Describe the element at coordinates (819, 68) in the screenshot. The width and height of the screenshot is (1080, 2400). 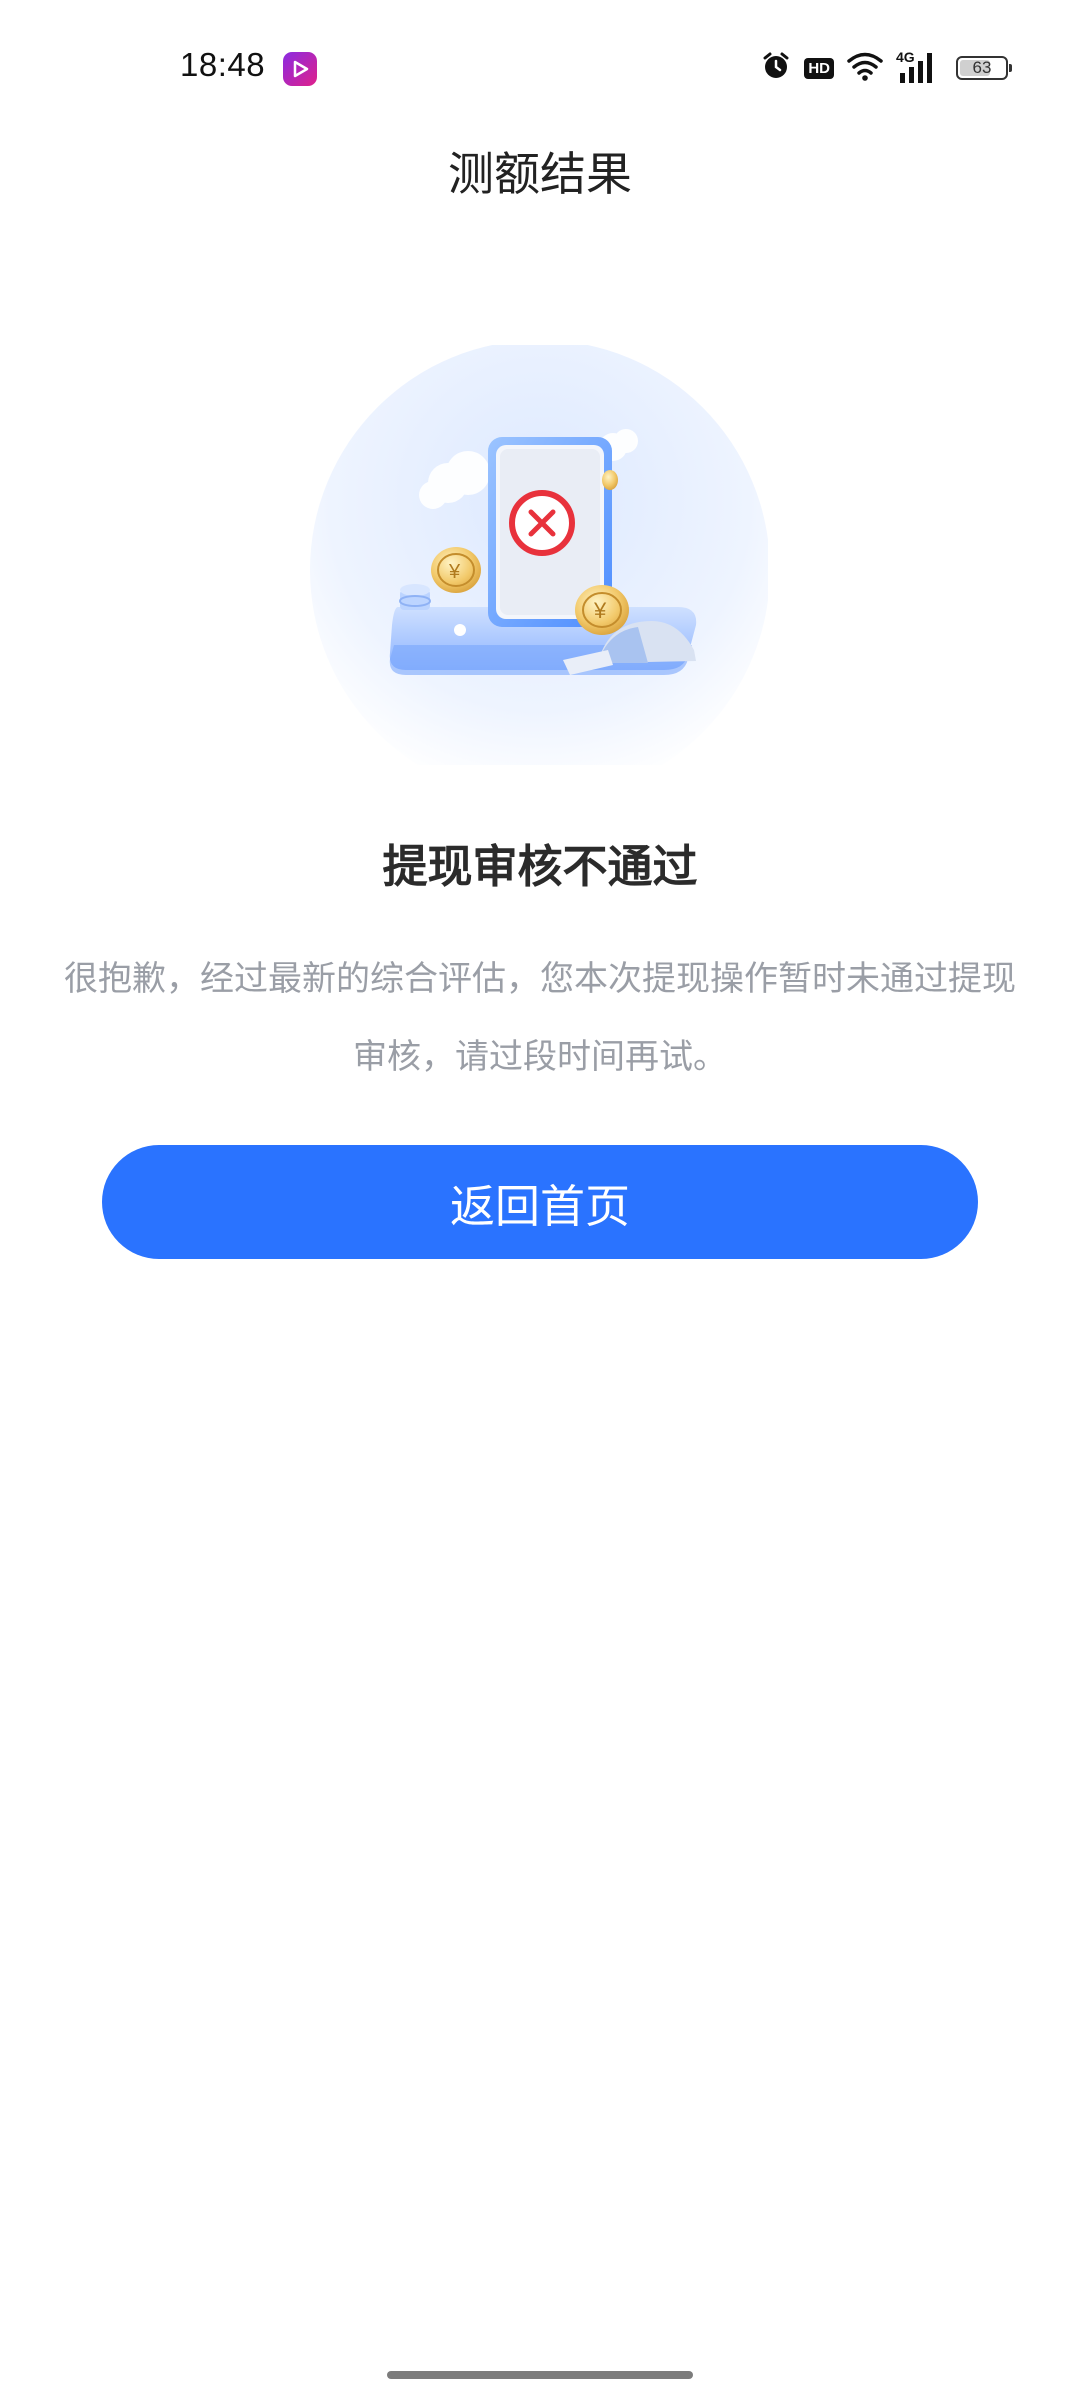
I see `hd-icon: HD` at that location.